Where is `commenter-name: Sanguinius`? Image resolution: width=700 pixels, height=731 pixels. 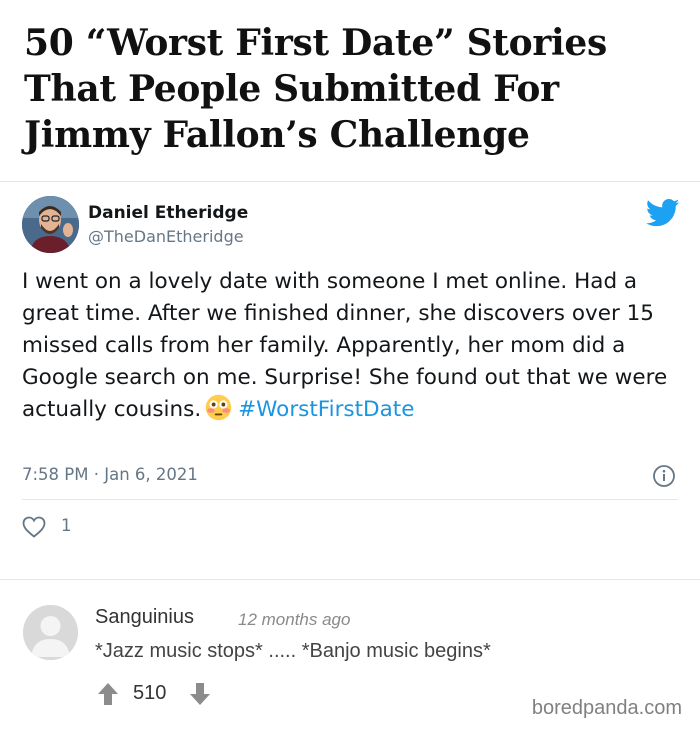 commenter-name: Sanguinius is located at coordinates (144, 617).